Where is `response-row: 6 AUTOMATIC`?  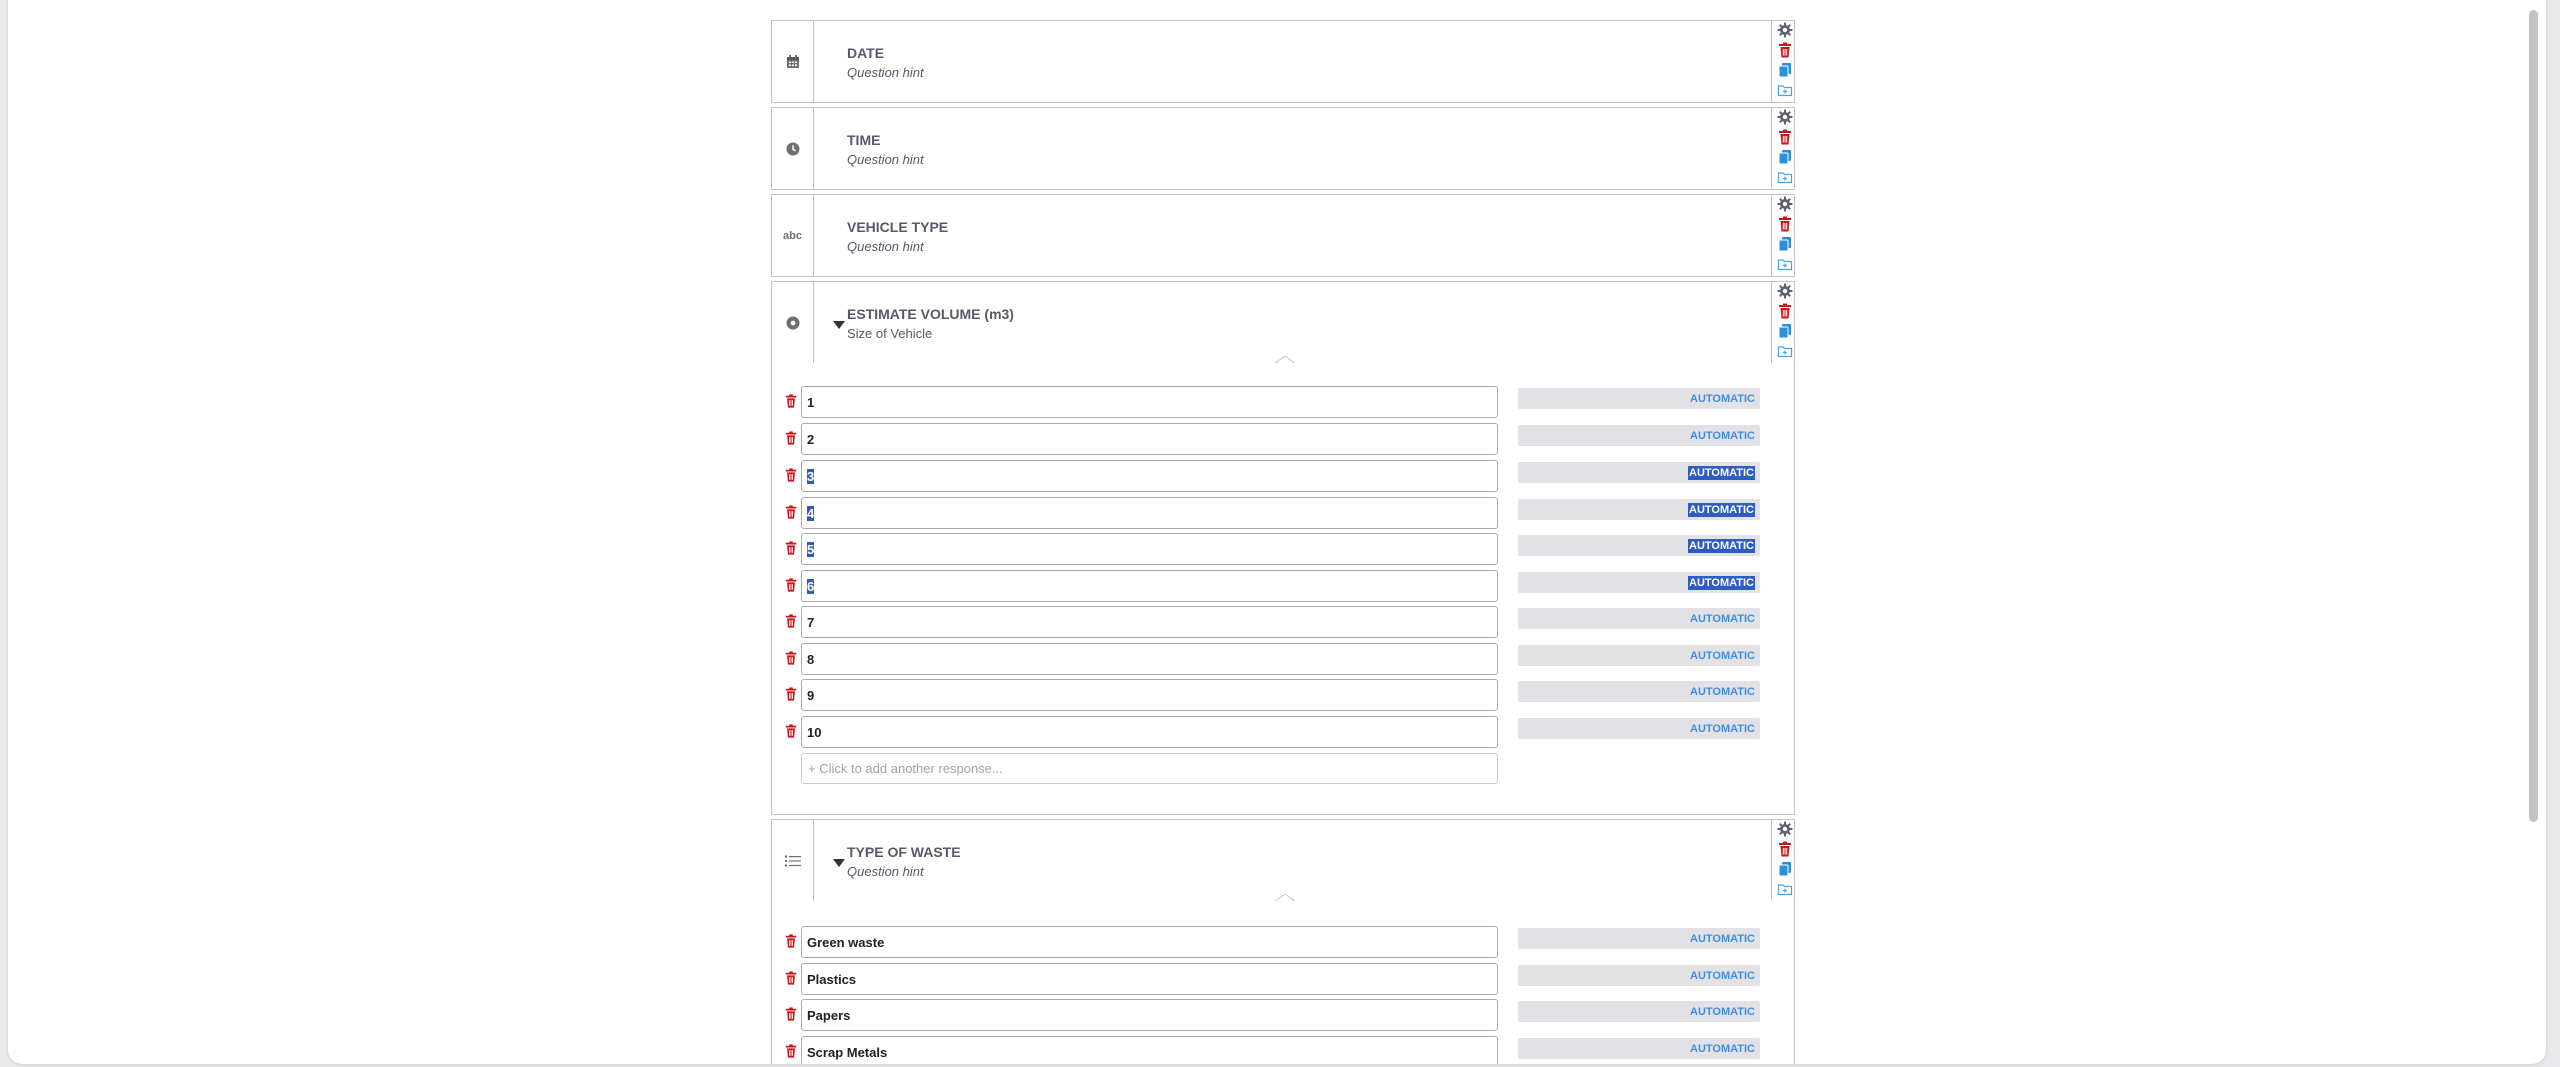
response-row: 6 AUTOMATIC is located at coordinates (1283, 586).